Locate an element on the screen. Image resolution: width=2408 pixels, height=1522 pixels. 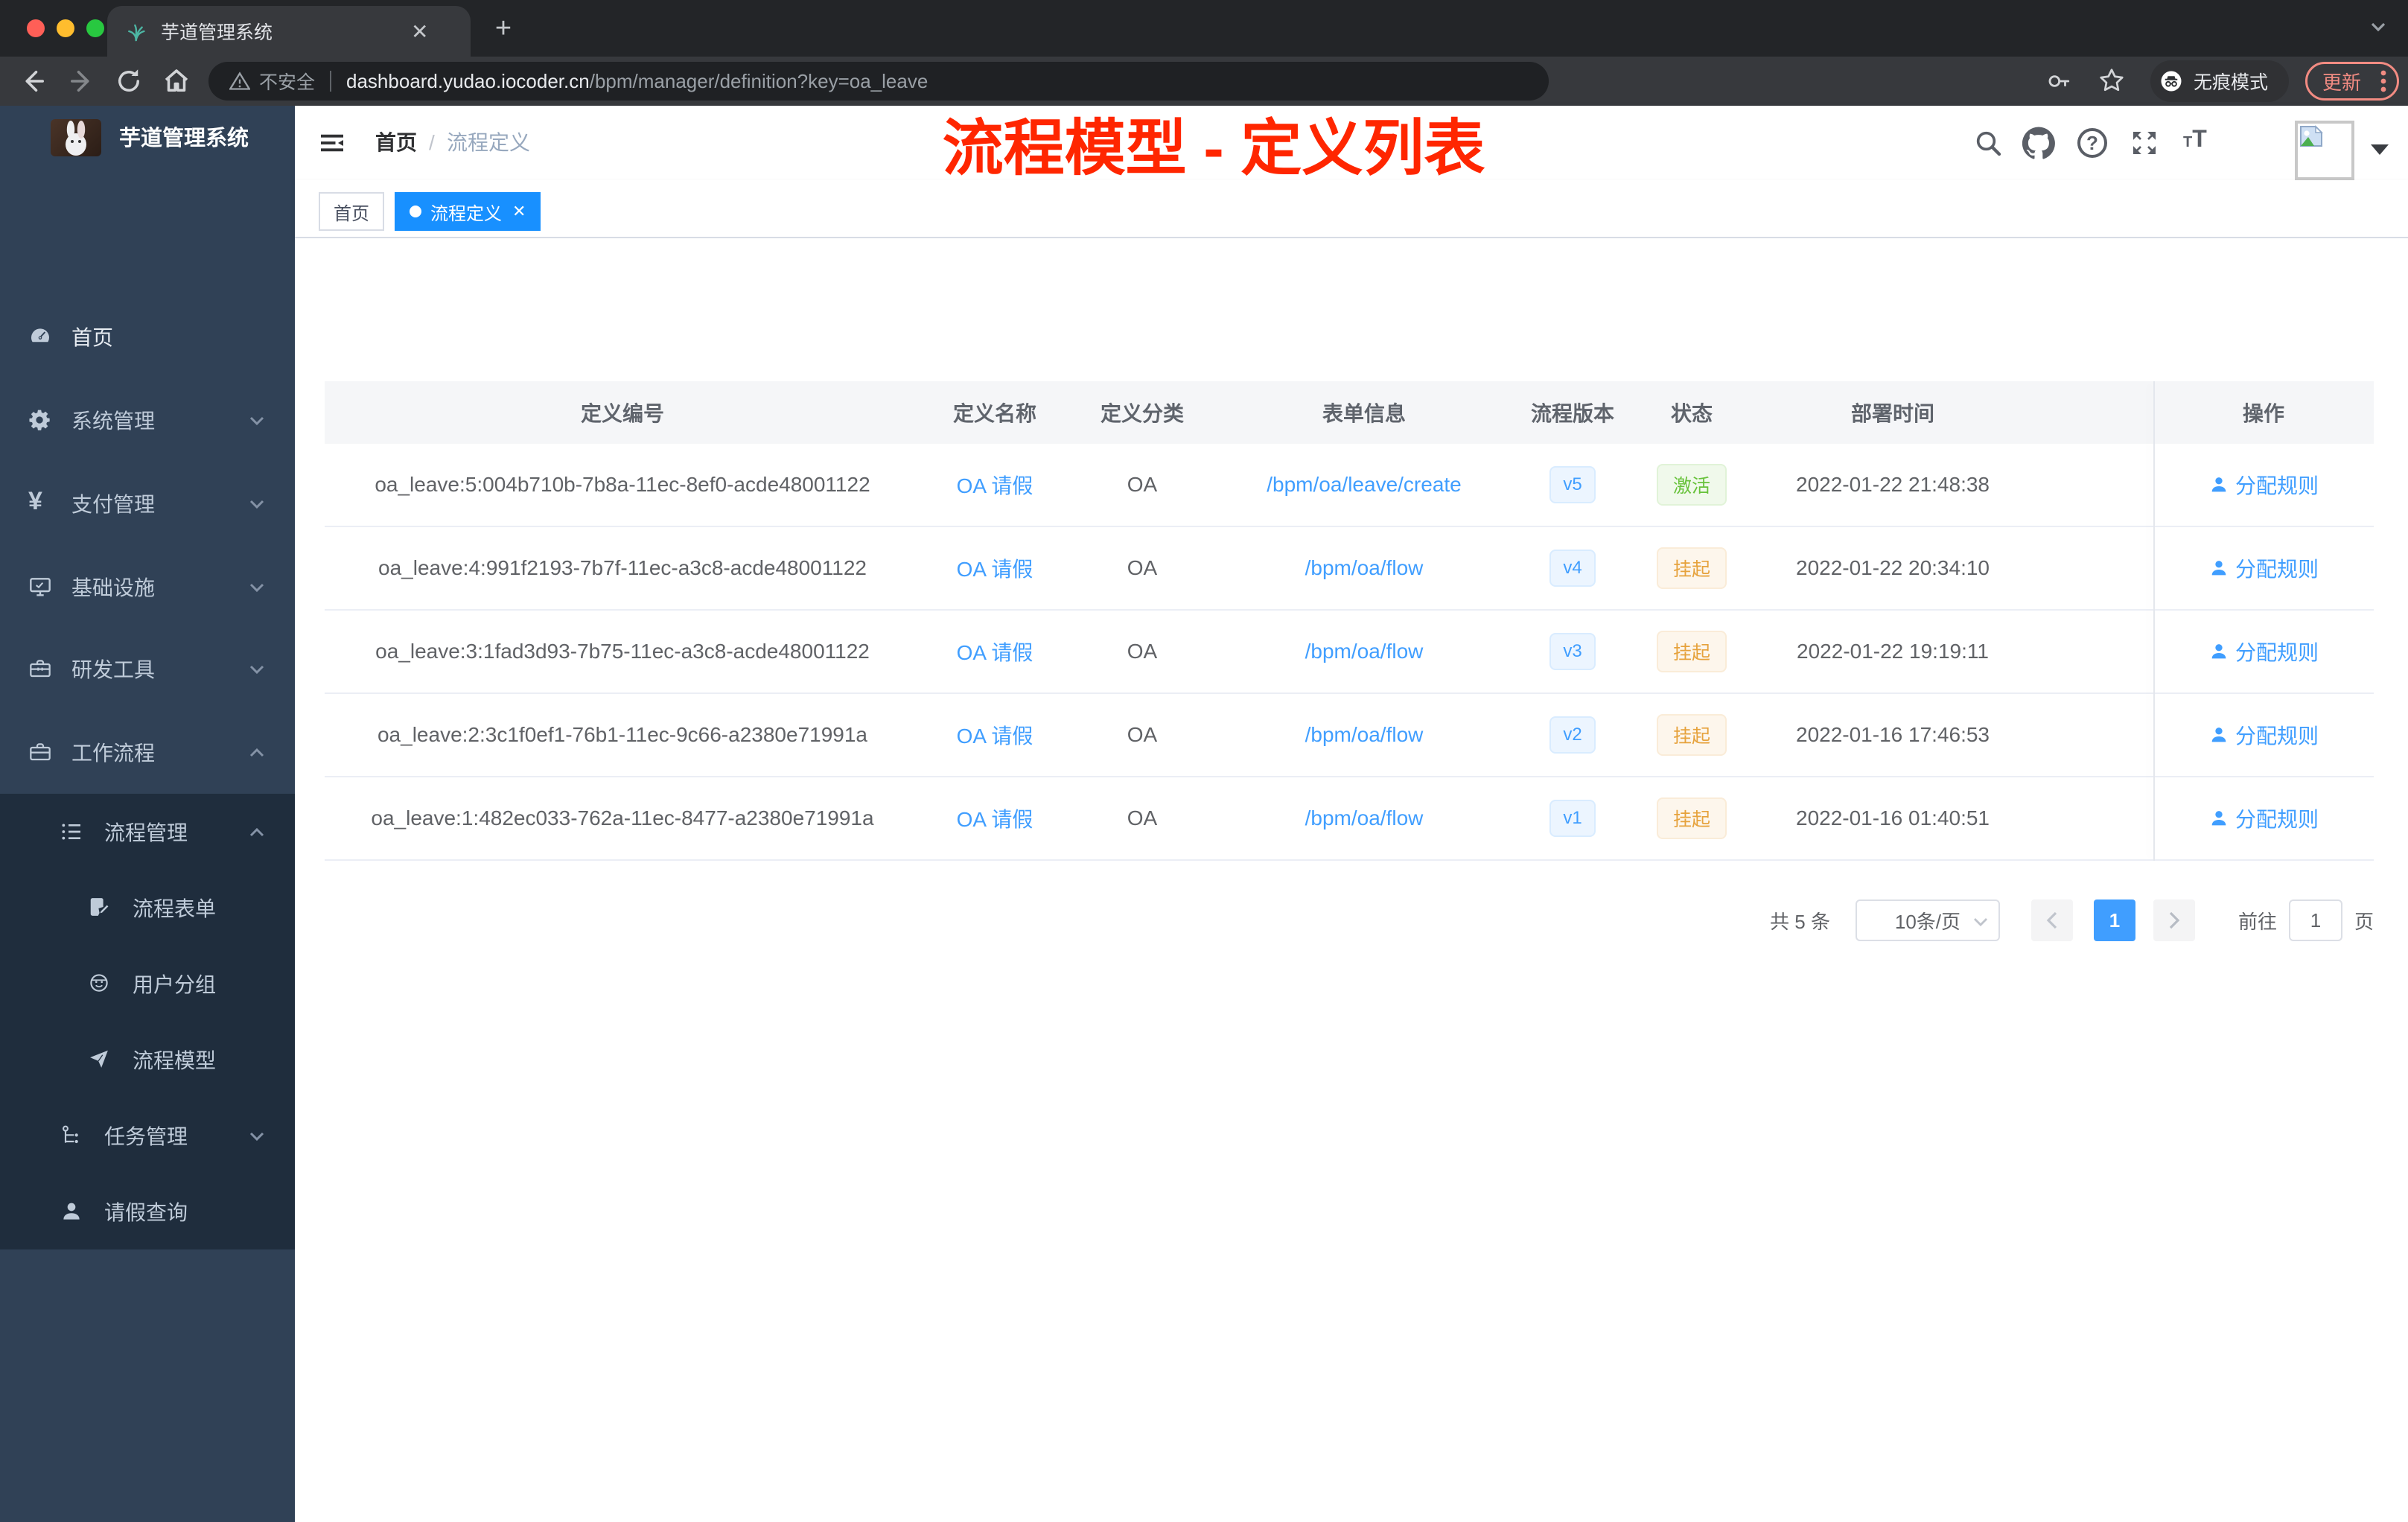
tag-process-definition: 流程定义 ✕ is located at coordinates (468, 211).